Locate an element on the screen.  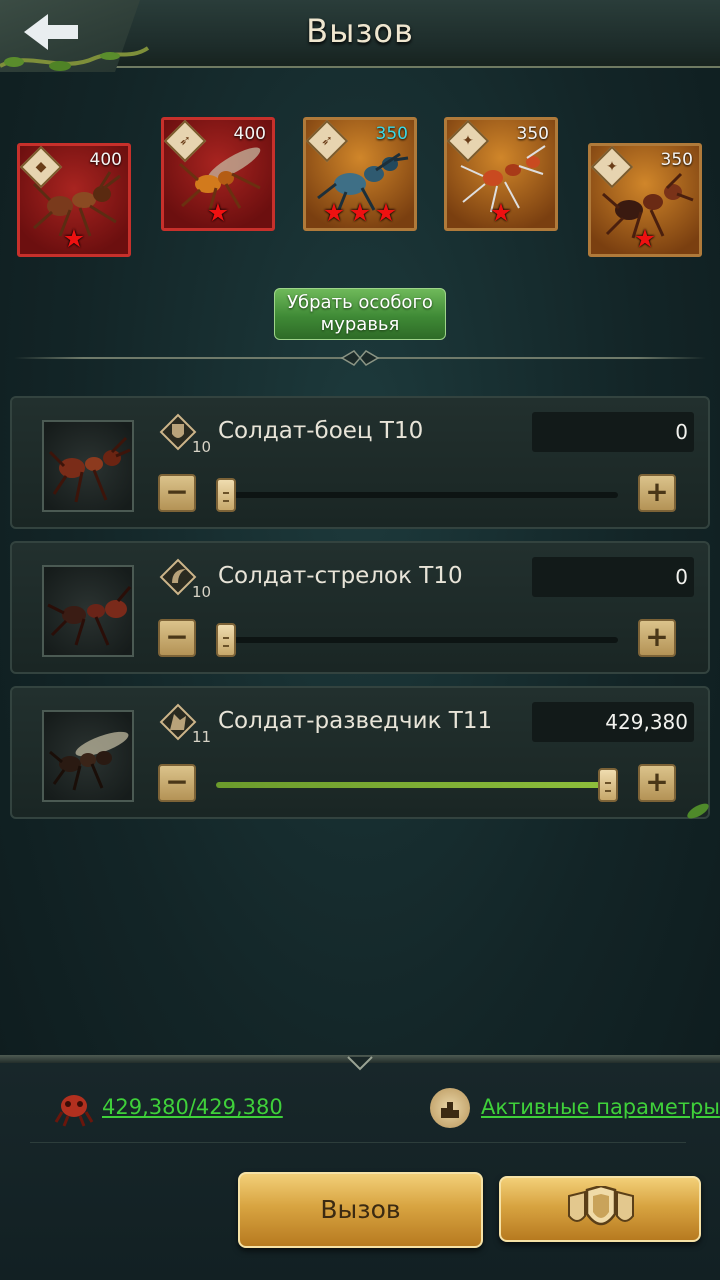
scout-ant-image is located at coordinates (89, 761).